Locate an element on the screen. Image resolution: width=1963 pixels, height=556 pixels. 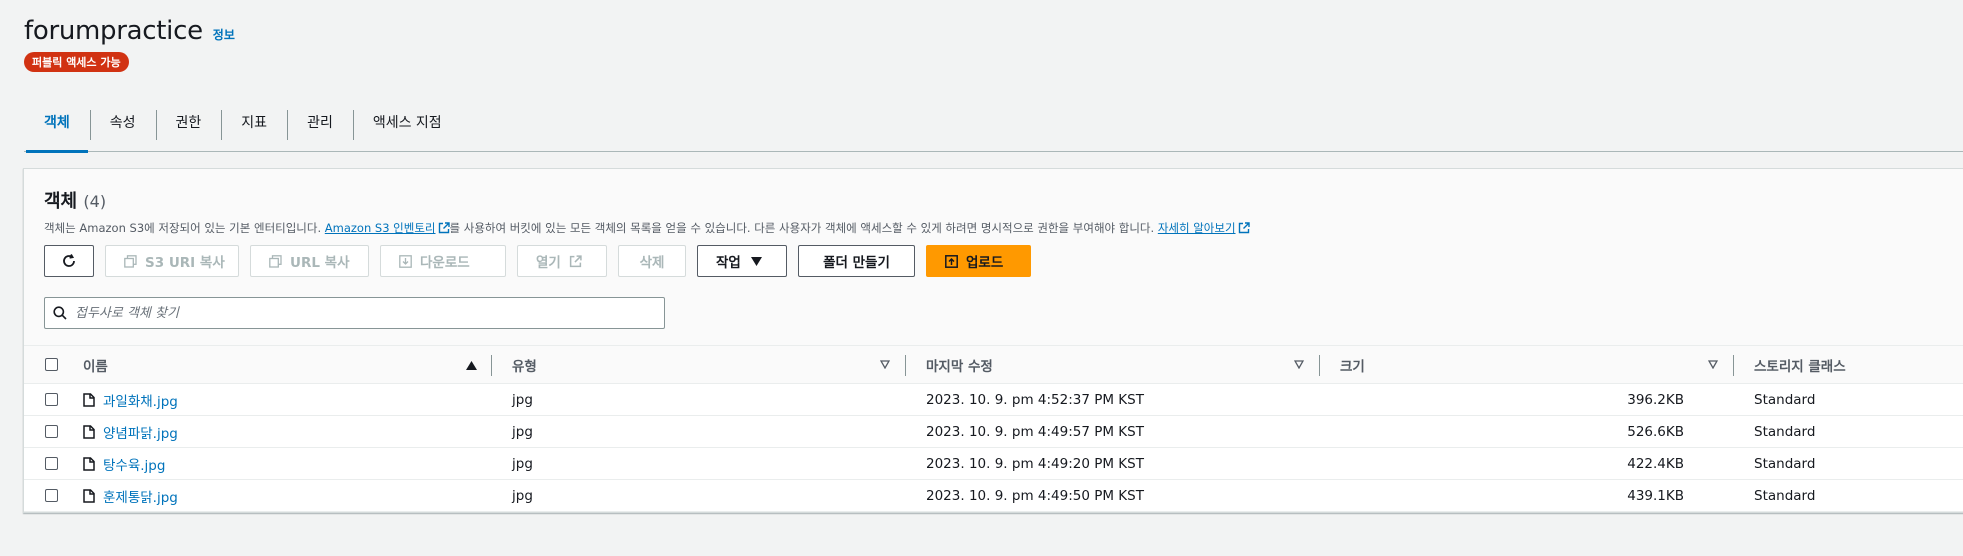
search-input is located at coordinates (355, 313).